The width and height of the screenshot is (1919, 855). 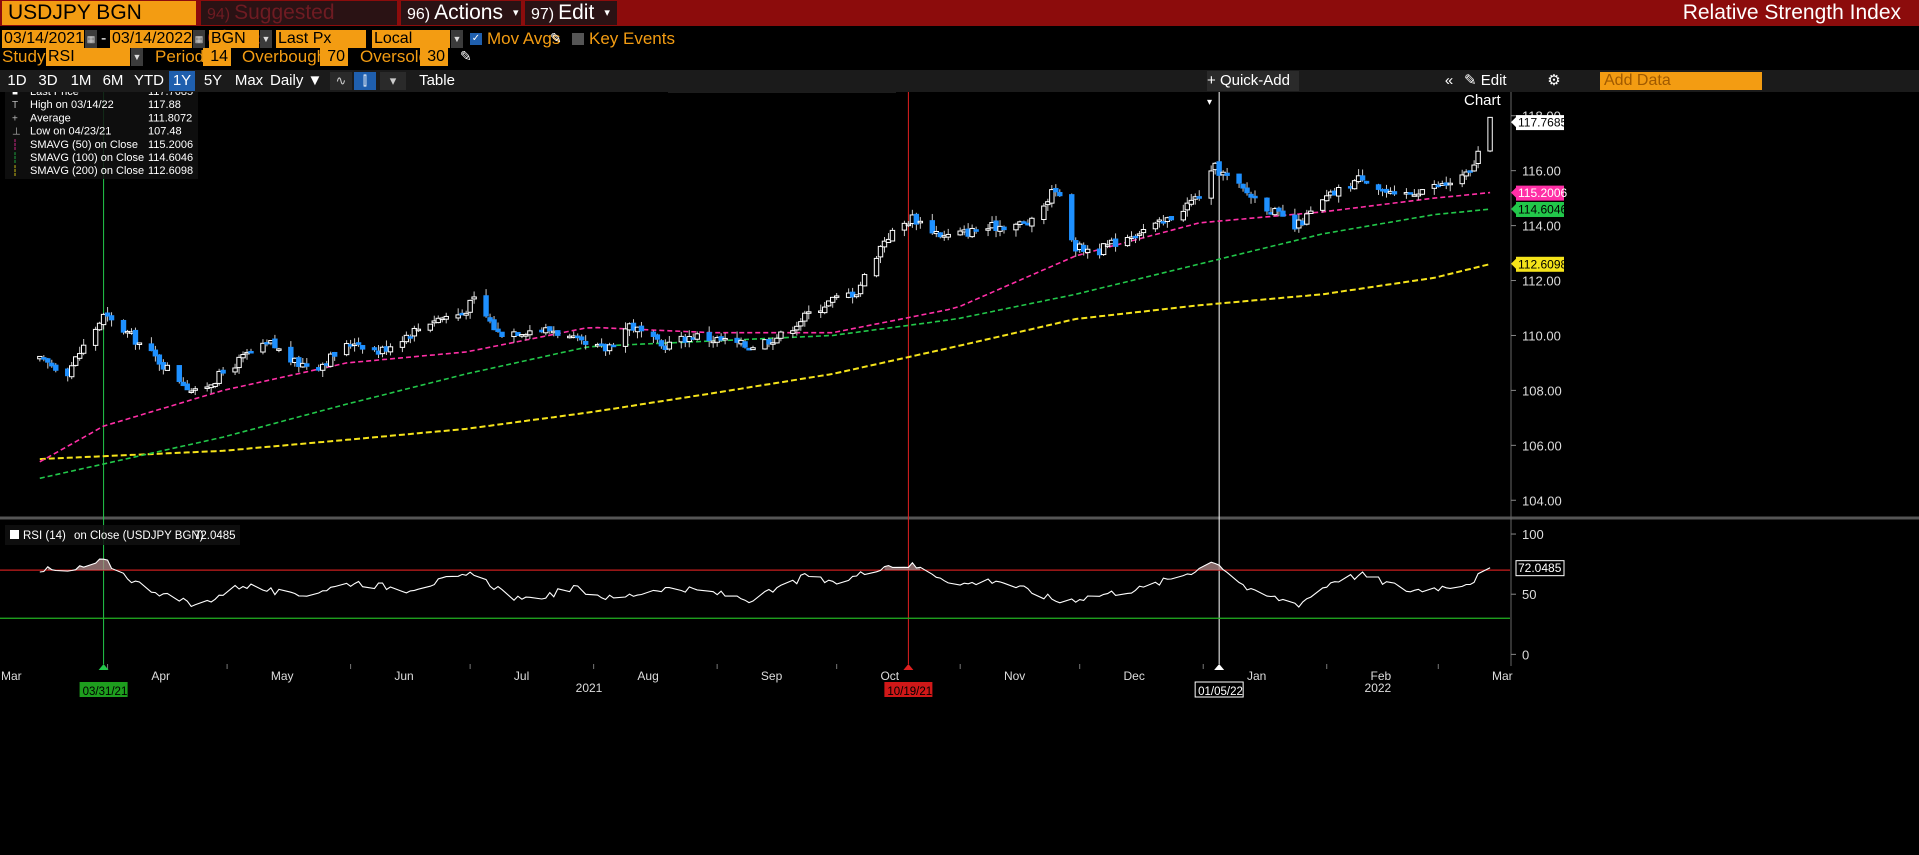 I want to click on range-tab-3d: 3D, so click(x=48, y=81).